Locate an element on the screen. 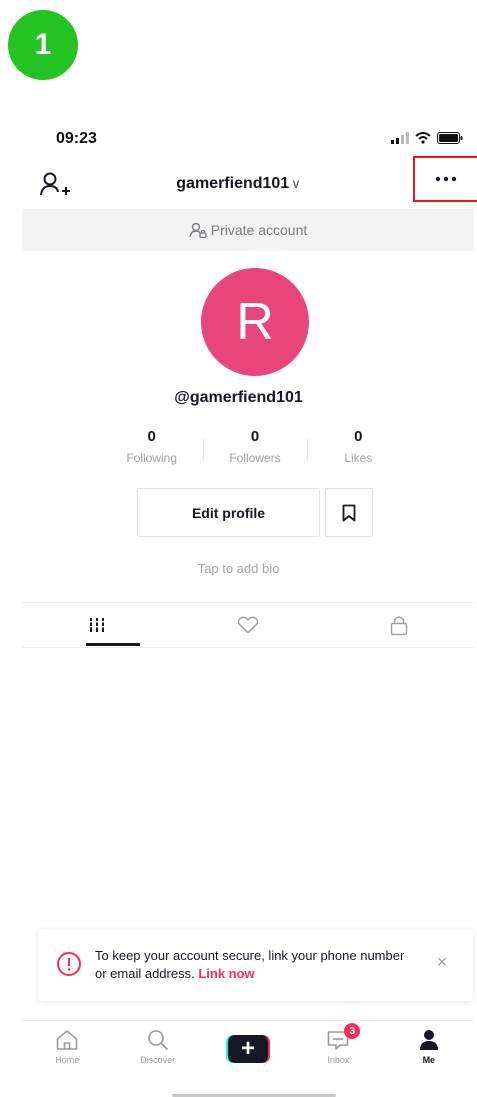  stat-label: Following is located at coordinates (152, 458).